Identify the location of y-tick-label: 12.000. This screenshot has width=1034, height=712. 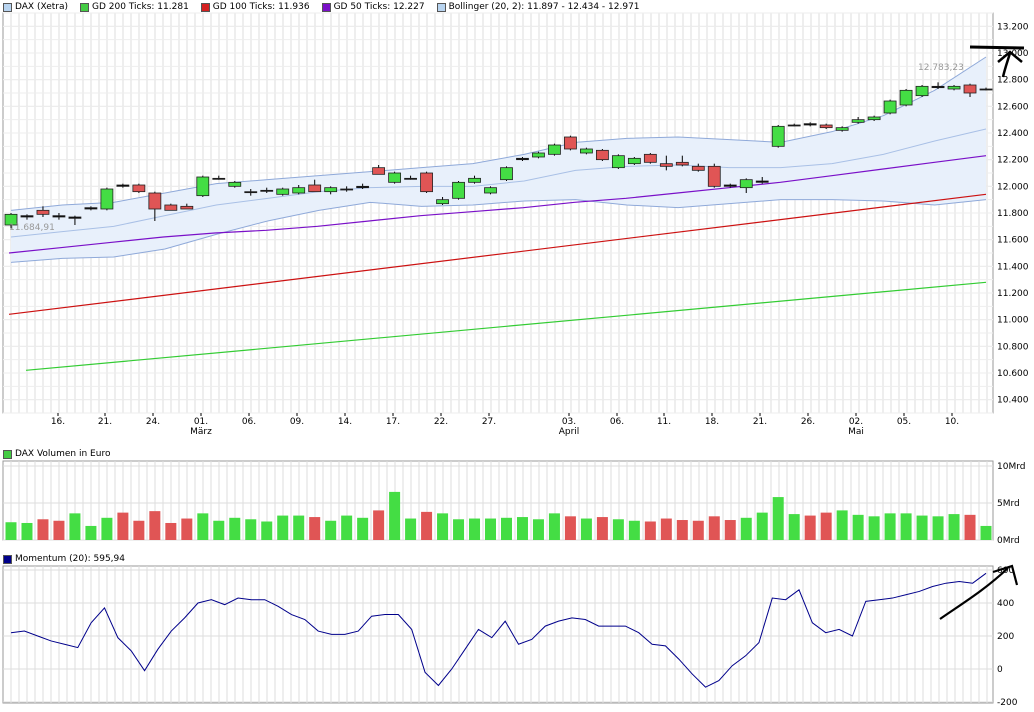
(1013, 187).